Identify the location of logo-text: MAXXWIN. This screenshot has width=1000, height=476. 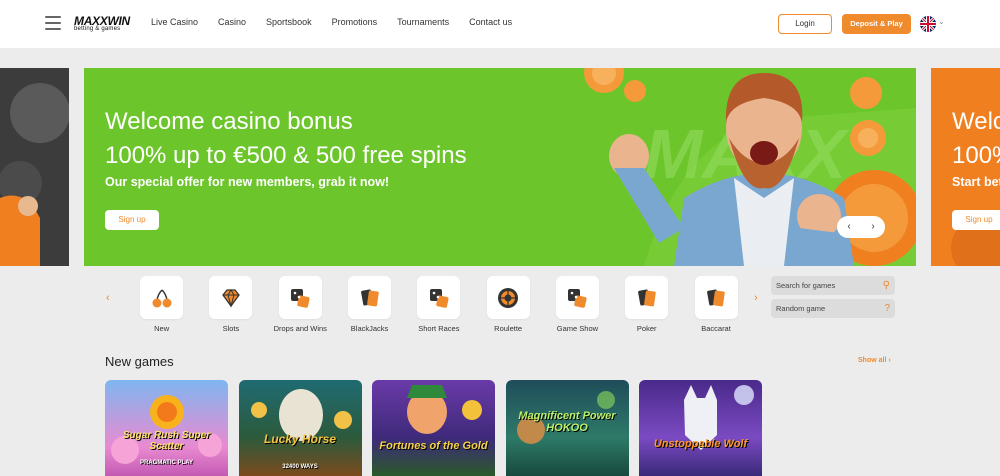
(102, 21).